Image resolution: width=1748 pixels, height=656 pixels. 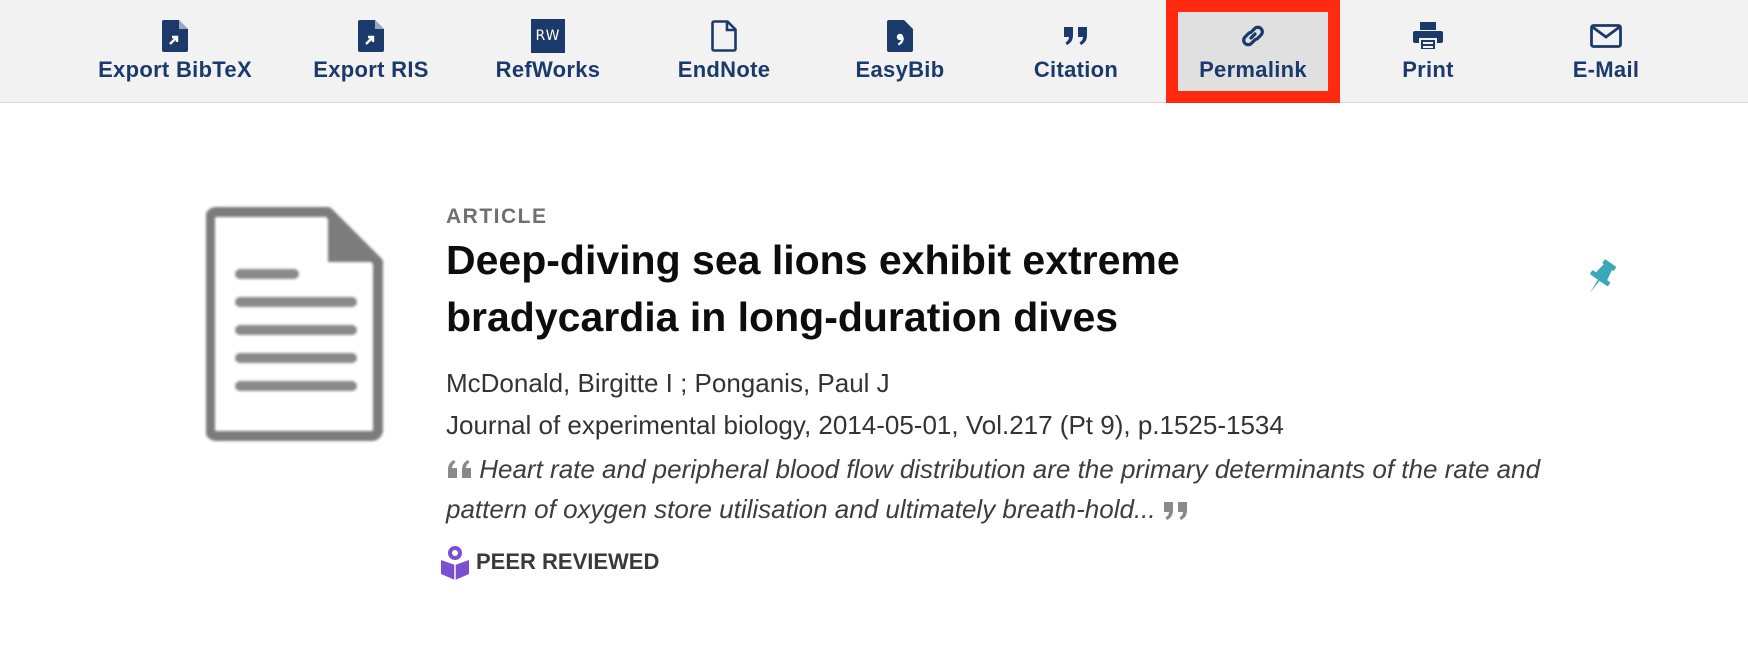 I want to click on email-label: E-Mail, so click(x=1606, y=69).